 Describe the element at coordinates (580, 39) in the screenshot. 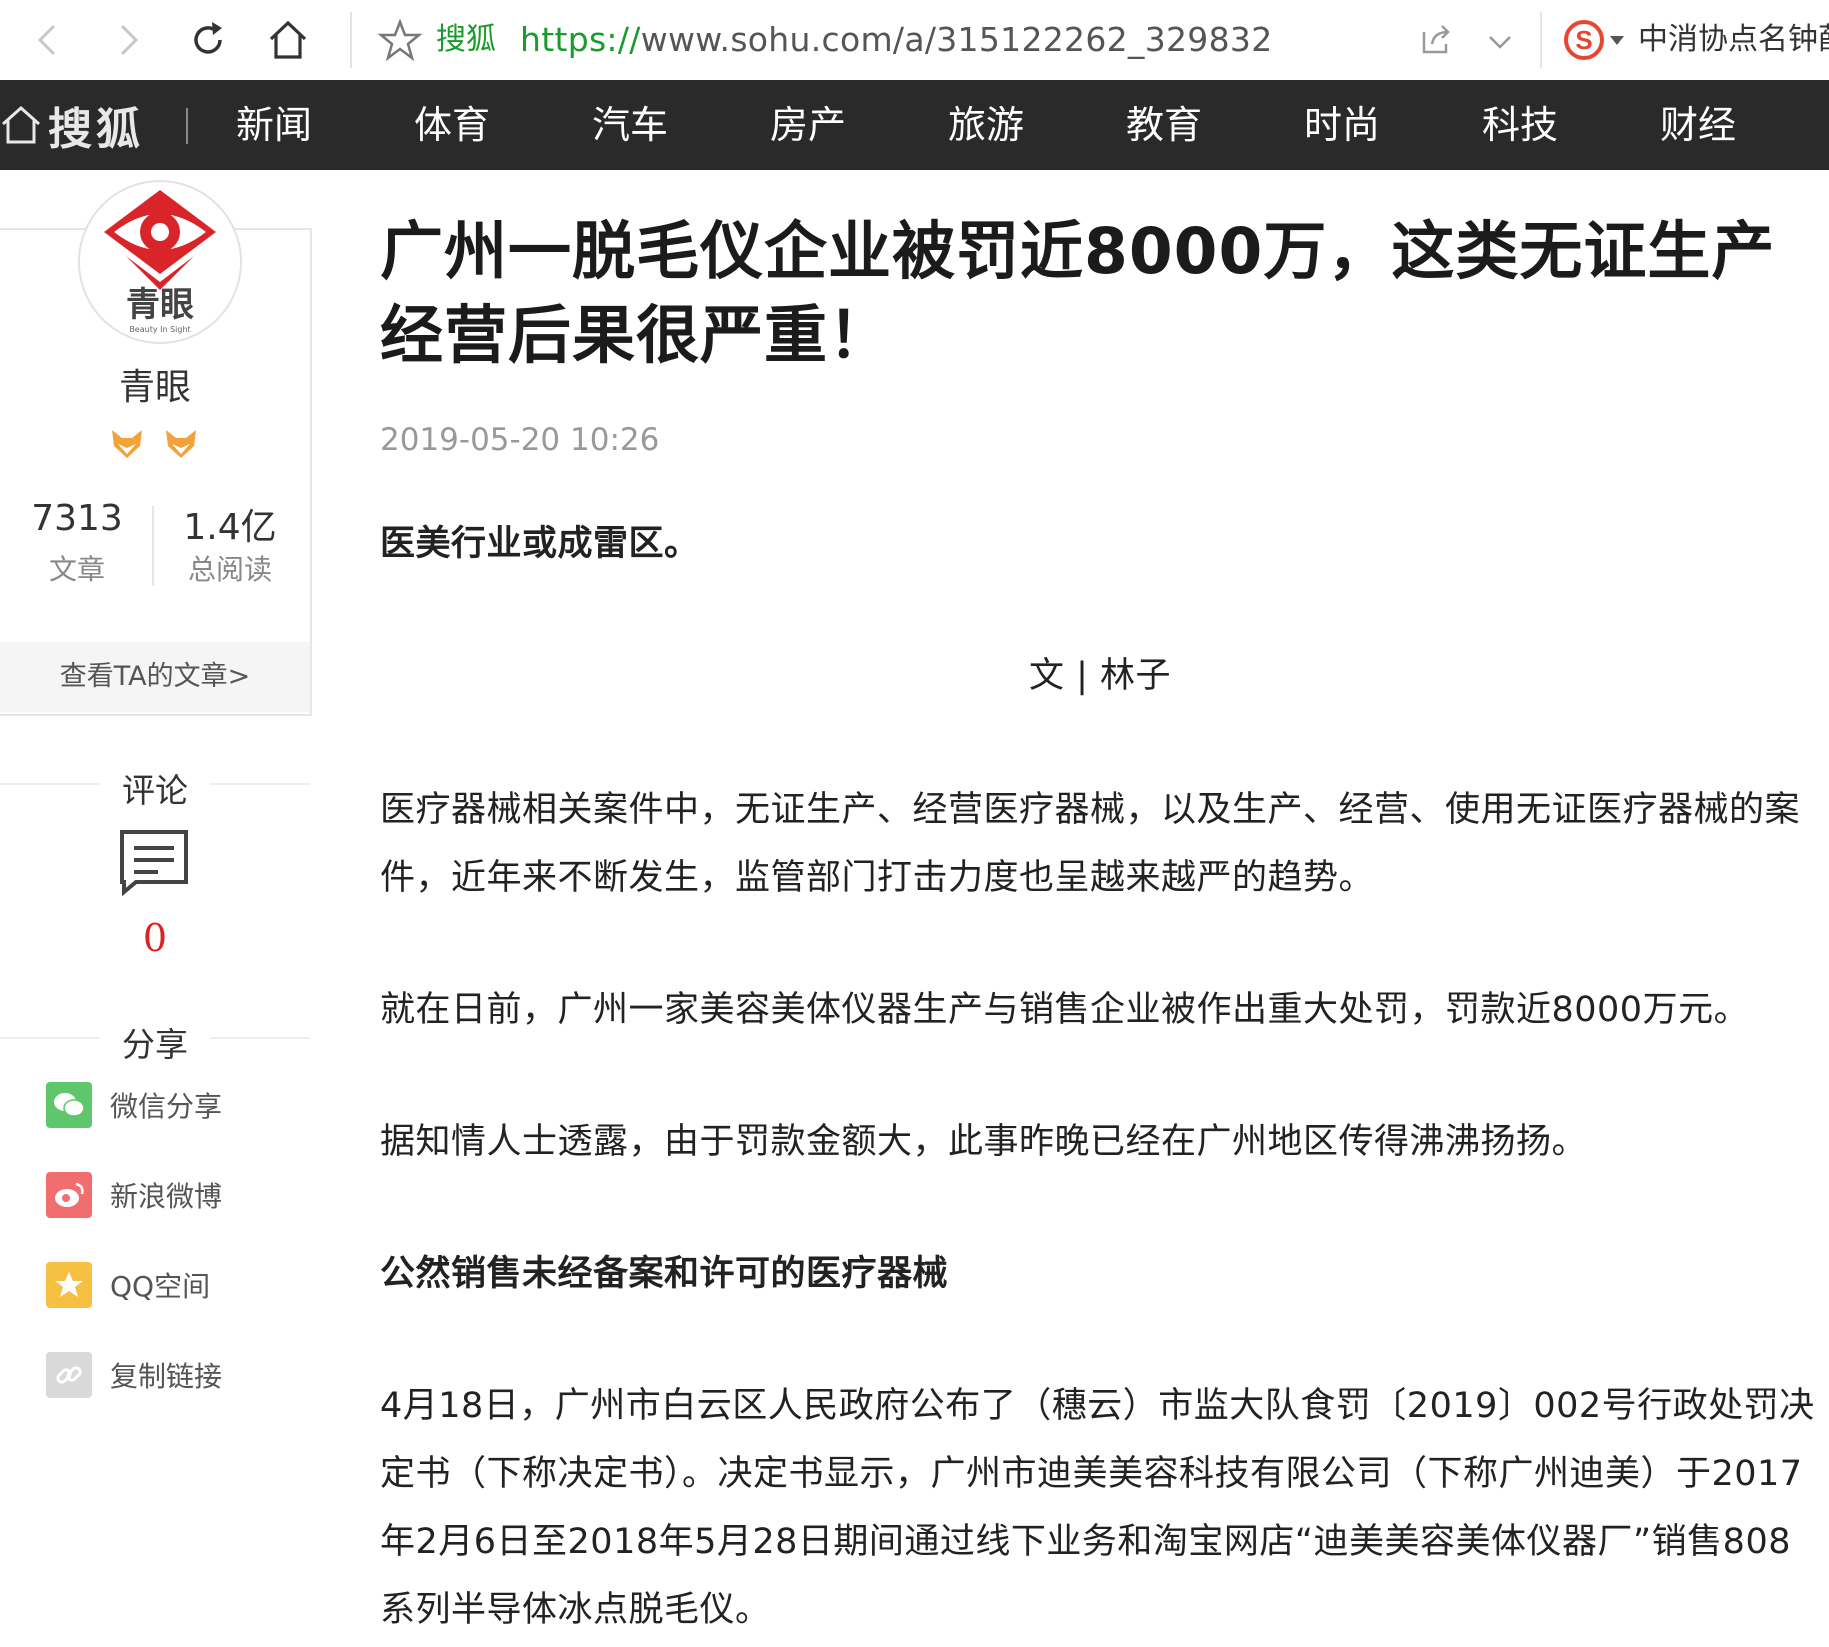

I see `url-protocol: https://` at that location.